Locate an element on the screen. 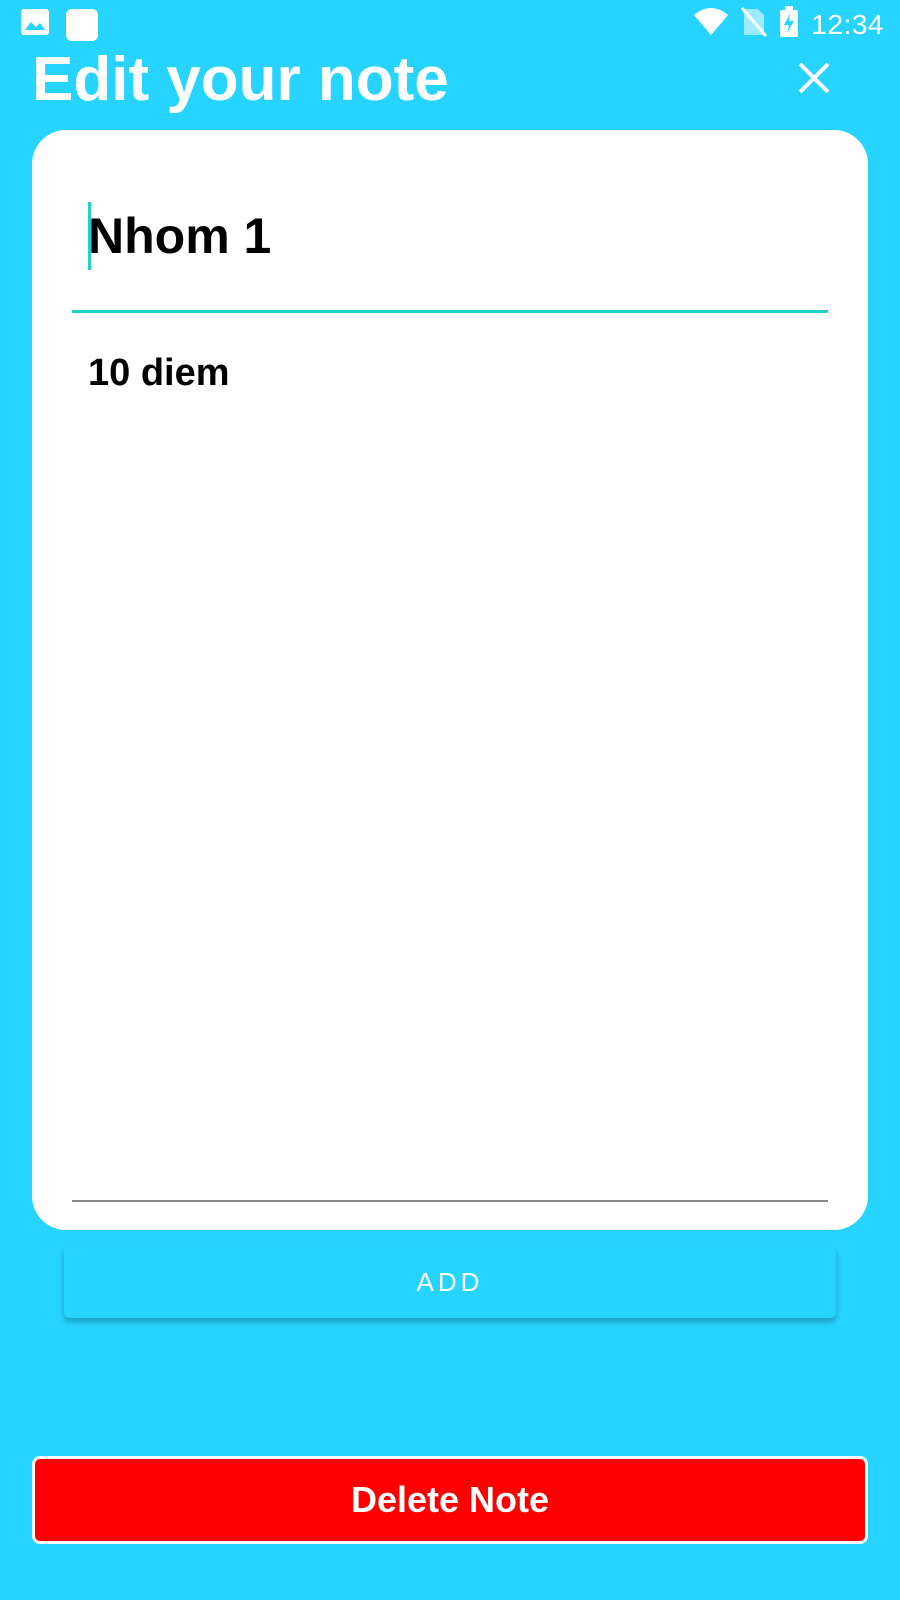 This screenshot has height=1600, width=900. status-bar-left is located at coordinates (59, 24).